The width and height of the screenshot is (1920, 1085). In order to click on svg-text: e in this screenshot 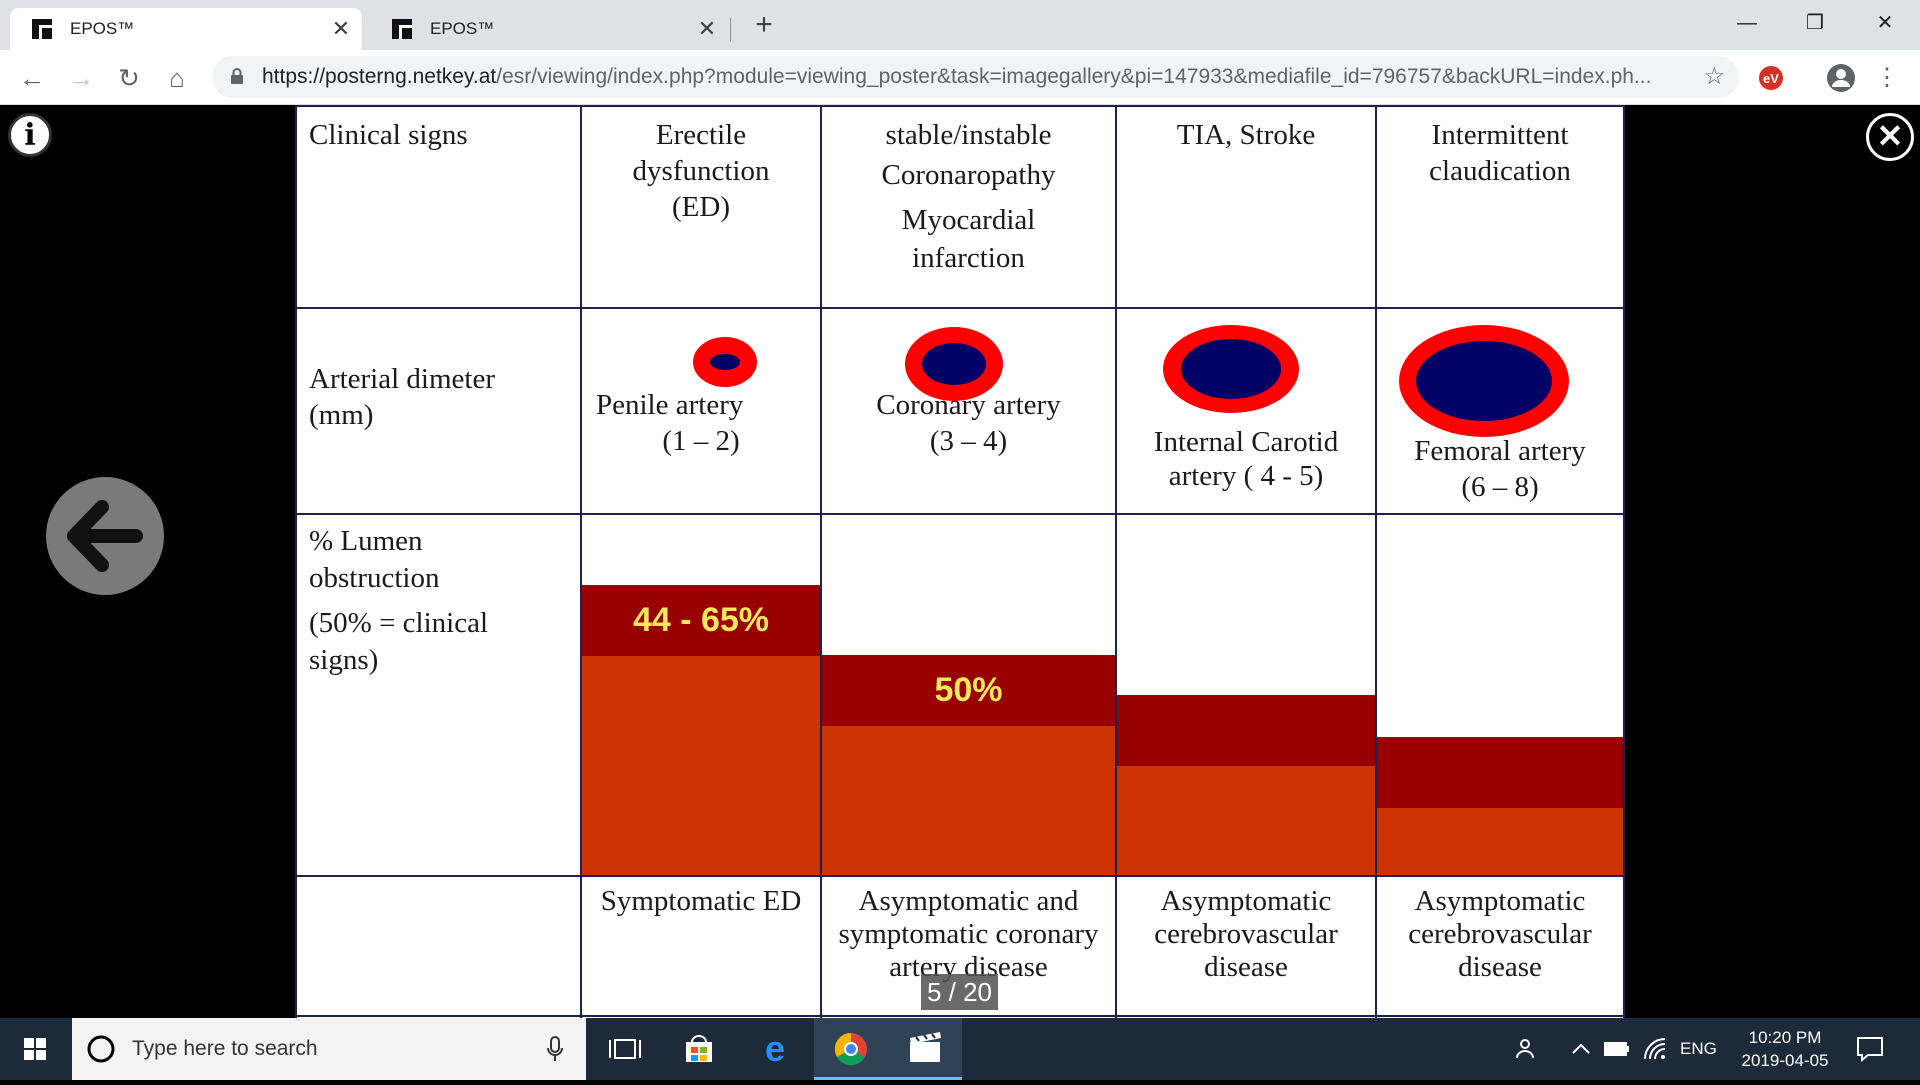, I will do `click(775, 1048)`.